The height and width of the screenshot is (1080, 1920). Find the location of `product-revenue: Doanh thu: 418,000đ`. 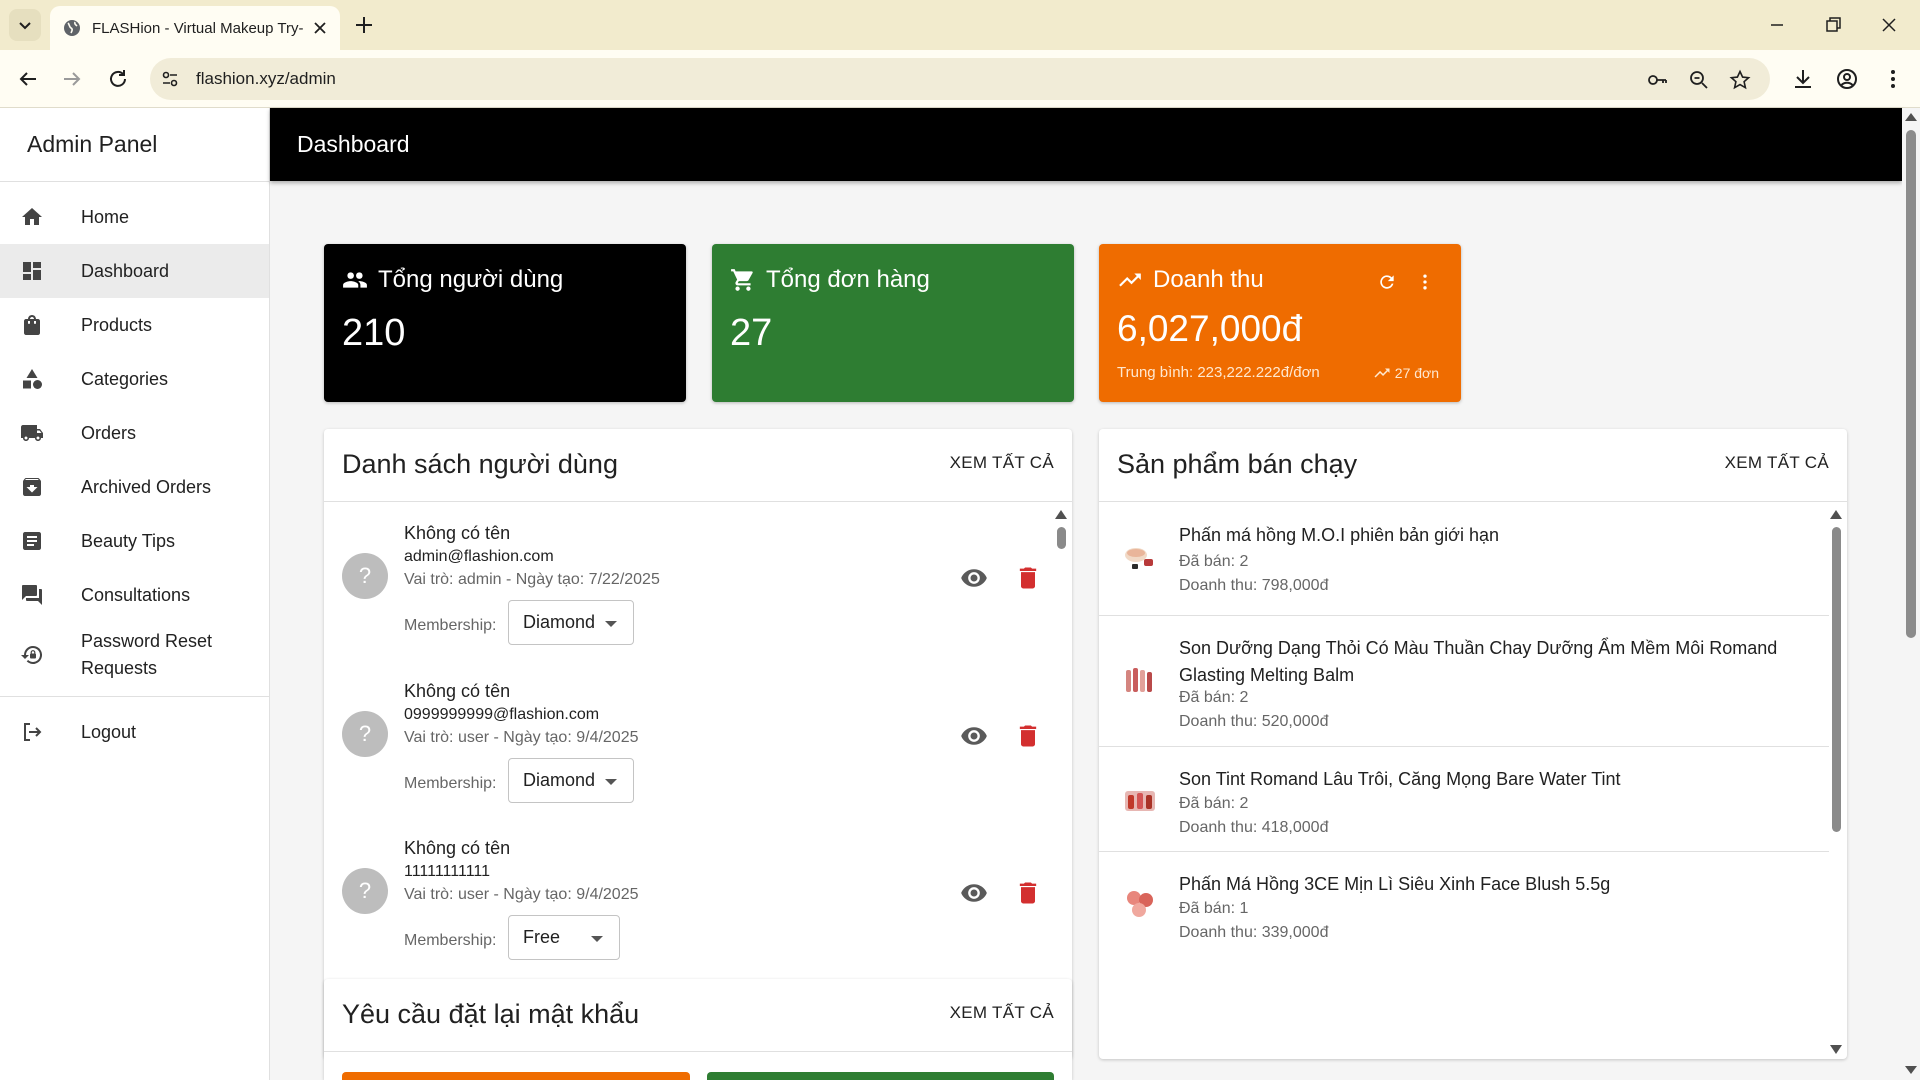

product-revenue: Doanh thu: 418,000đ is located at coordinates (1254, 827).